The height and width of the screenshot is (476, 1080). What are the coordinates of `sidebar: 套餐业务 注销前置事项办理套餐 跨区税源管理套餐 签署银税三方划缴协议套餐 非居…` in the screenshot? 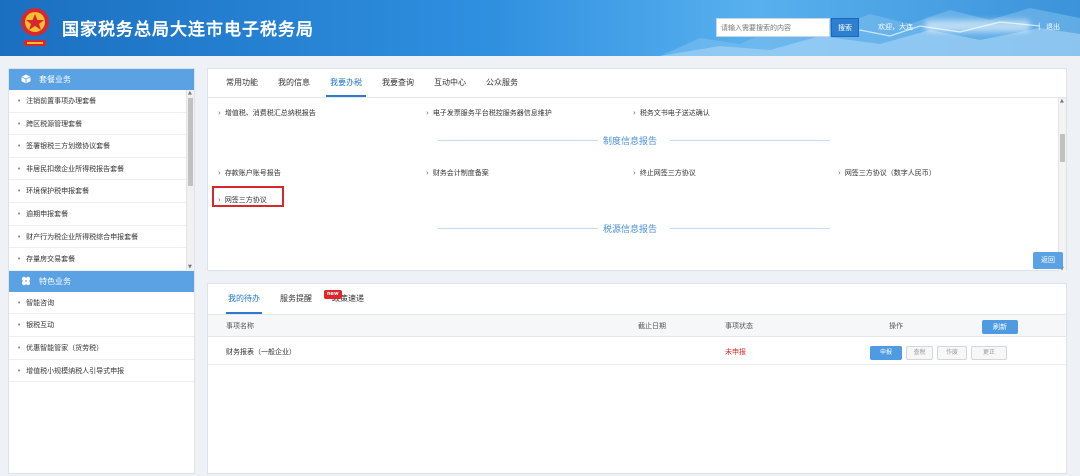 It's located at (101, 271).